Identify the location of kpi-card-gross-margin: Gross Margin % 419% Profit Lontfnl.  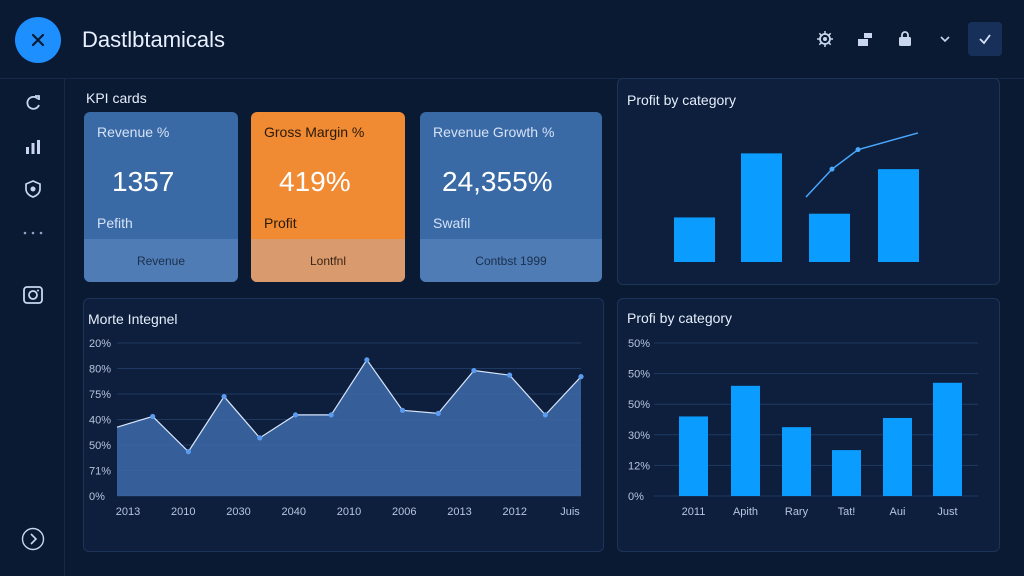
(328, 197).